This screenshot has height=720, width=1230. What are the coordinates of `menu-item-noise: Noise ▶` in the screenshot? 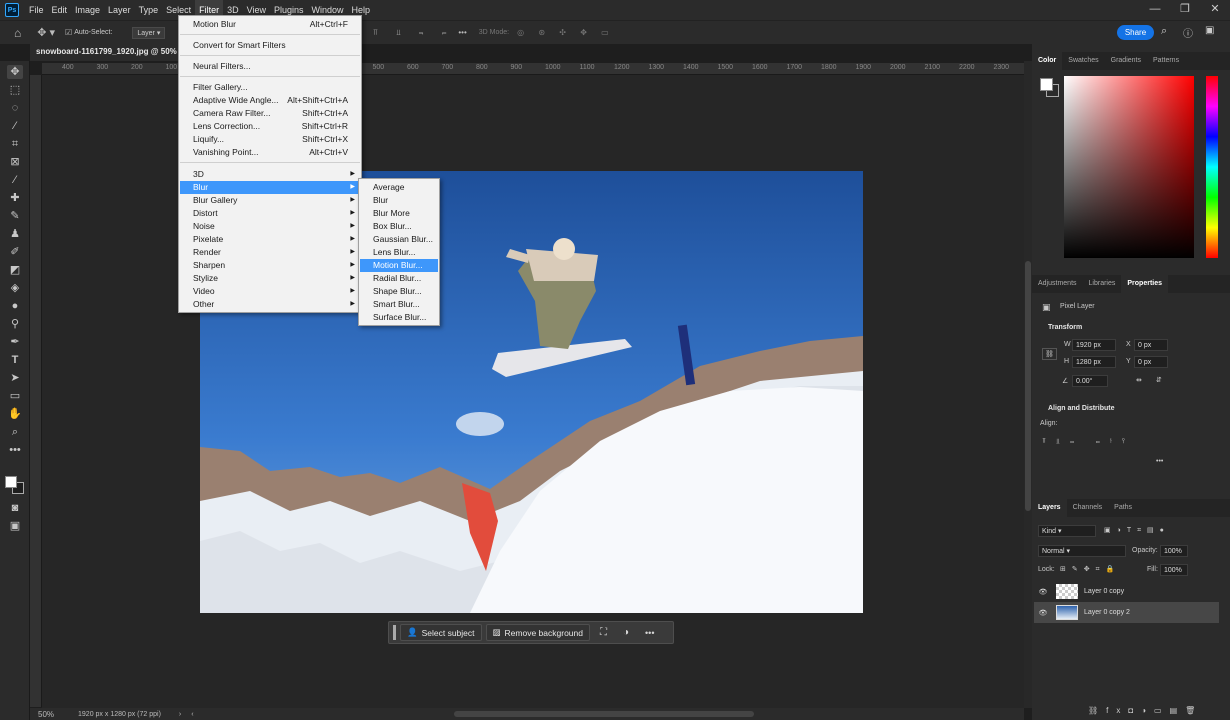 It's located at (270, 226).